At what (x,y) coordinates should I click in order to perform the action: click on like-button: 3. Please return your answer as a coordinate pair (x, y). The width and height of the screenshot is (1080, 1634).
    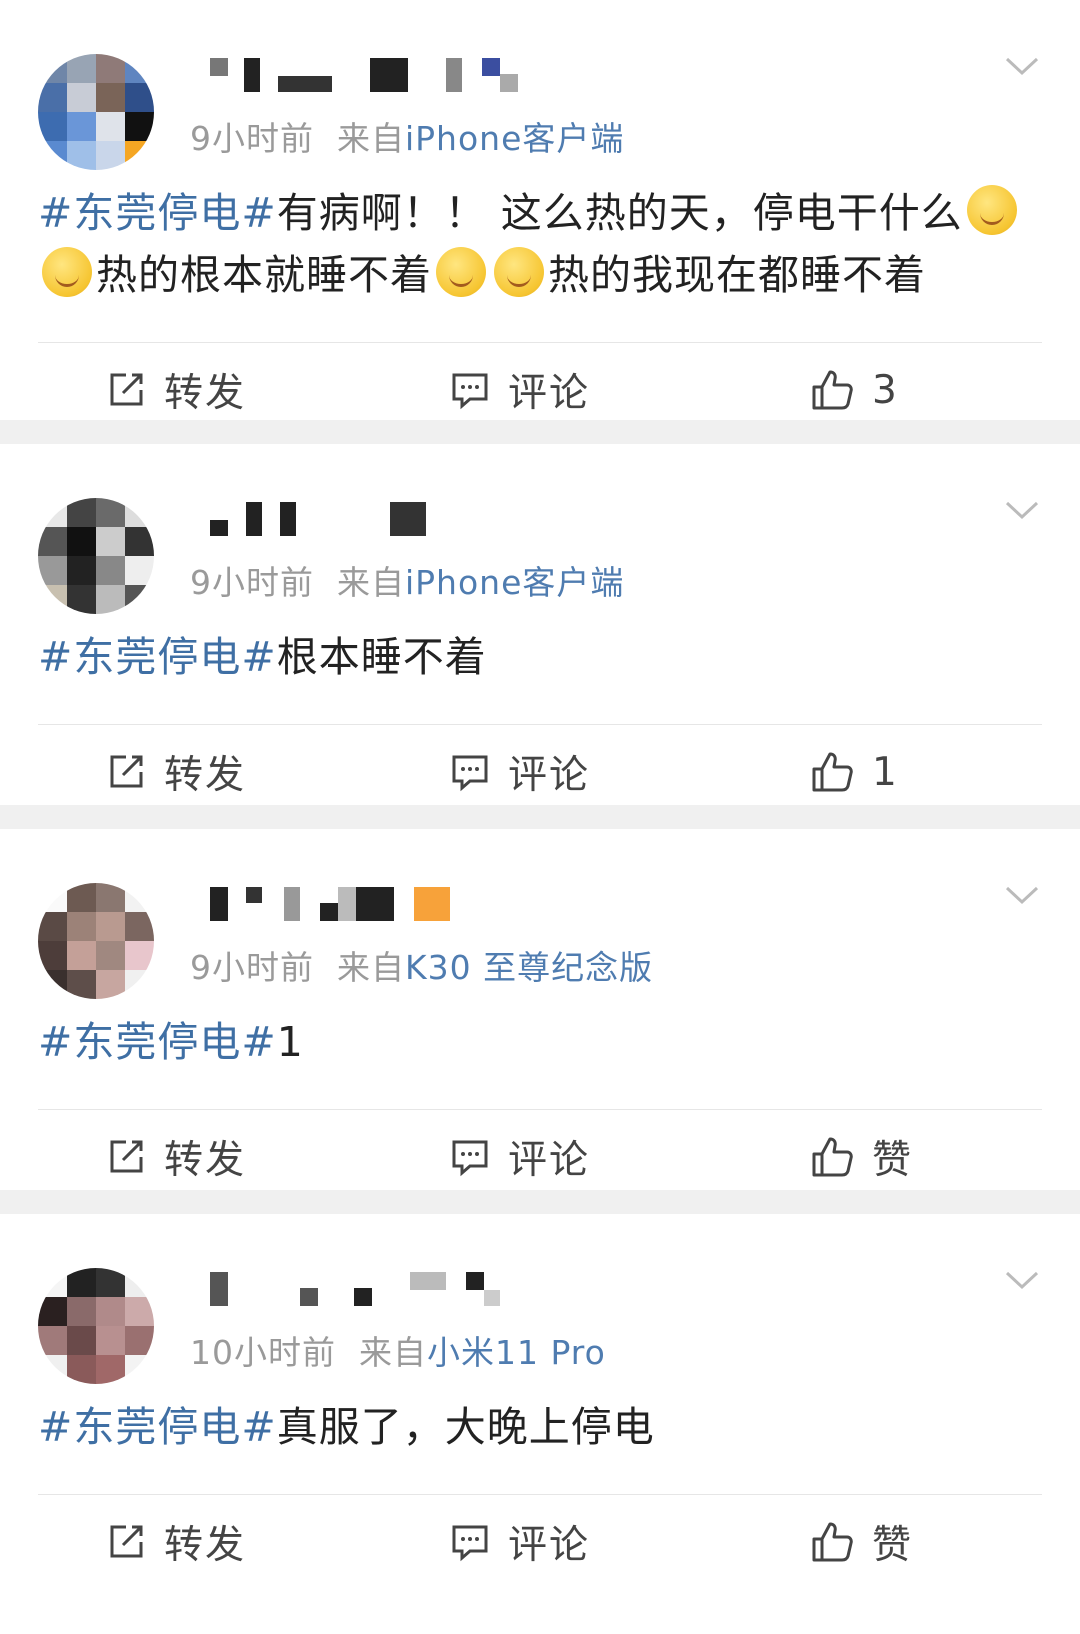
    Looking at the image, I should click on (854, 390).